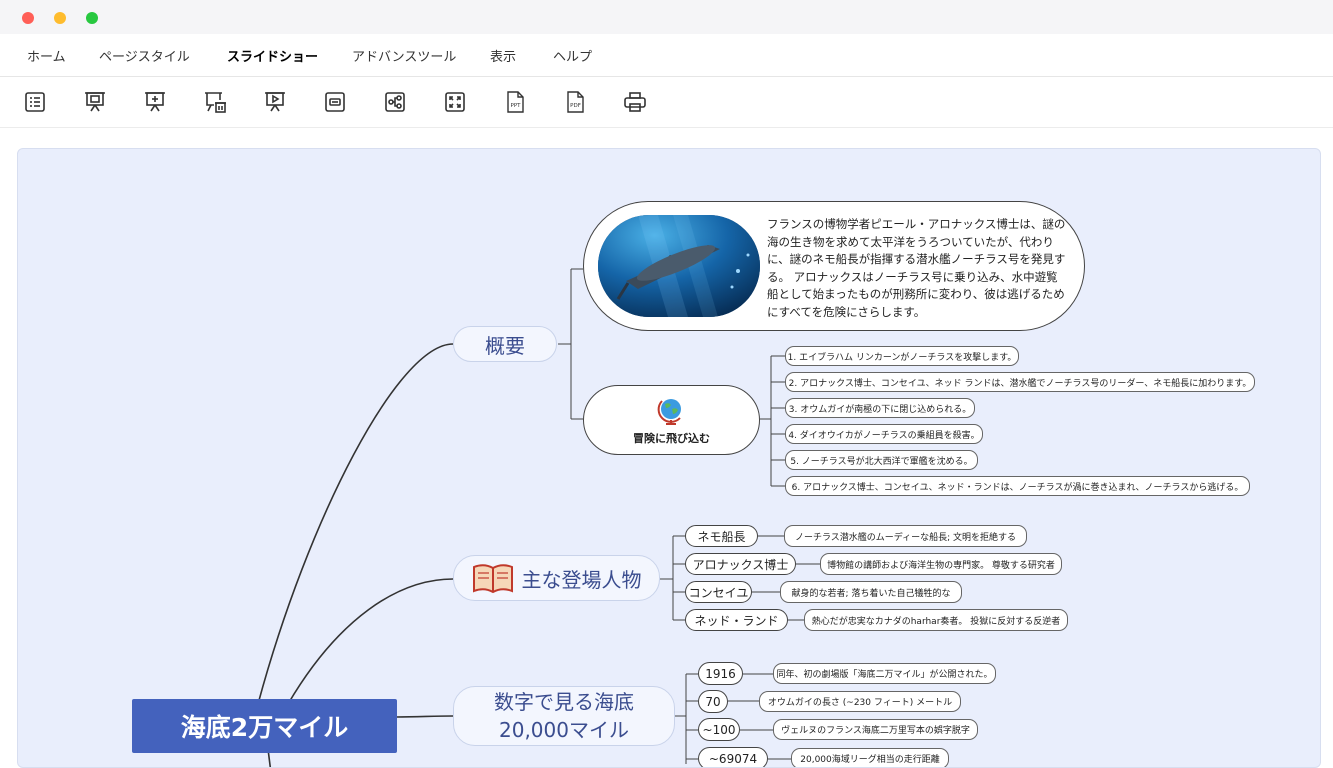 This screenshot has height=768, width=1333. I want to click on topic-characters: 主な登場人物, so click(556, 578).